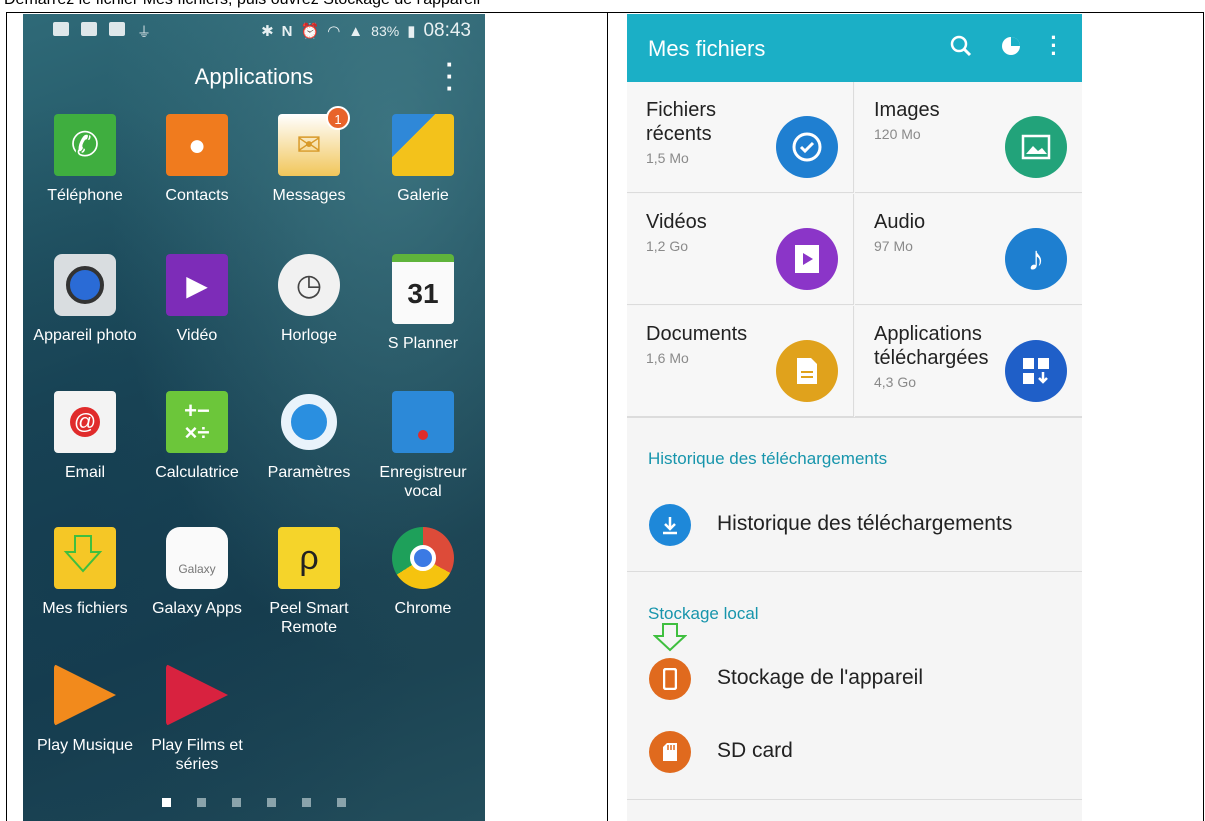 The image size is (1205, 821). What do you see at coordinates (807, 147) in the screenshot?
I see `recent-files-icon` at bounding box center [807, 147].